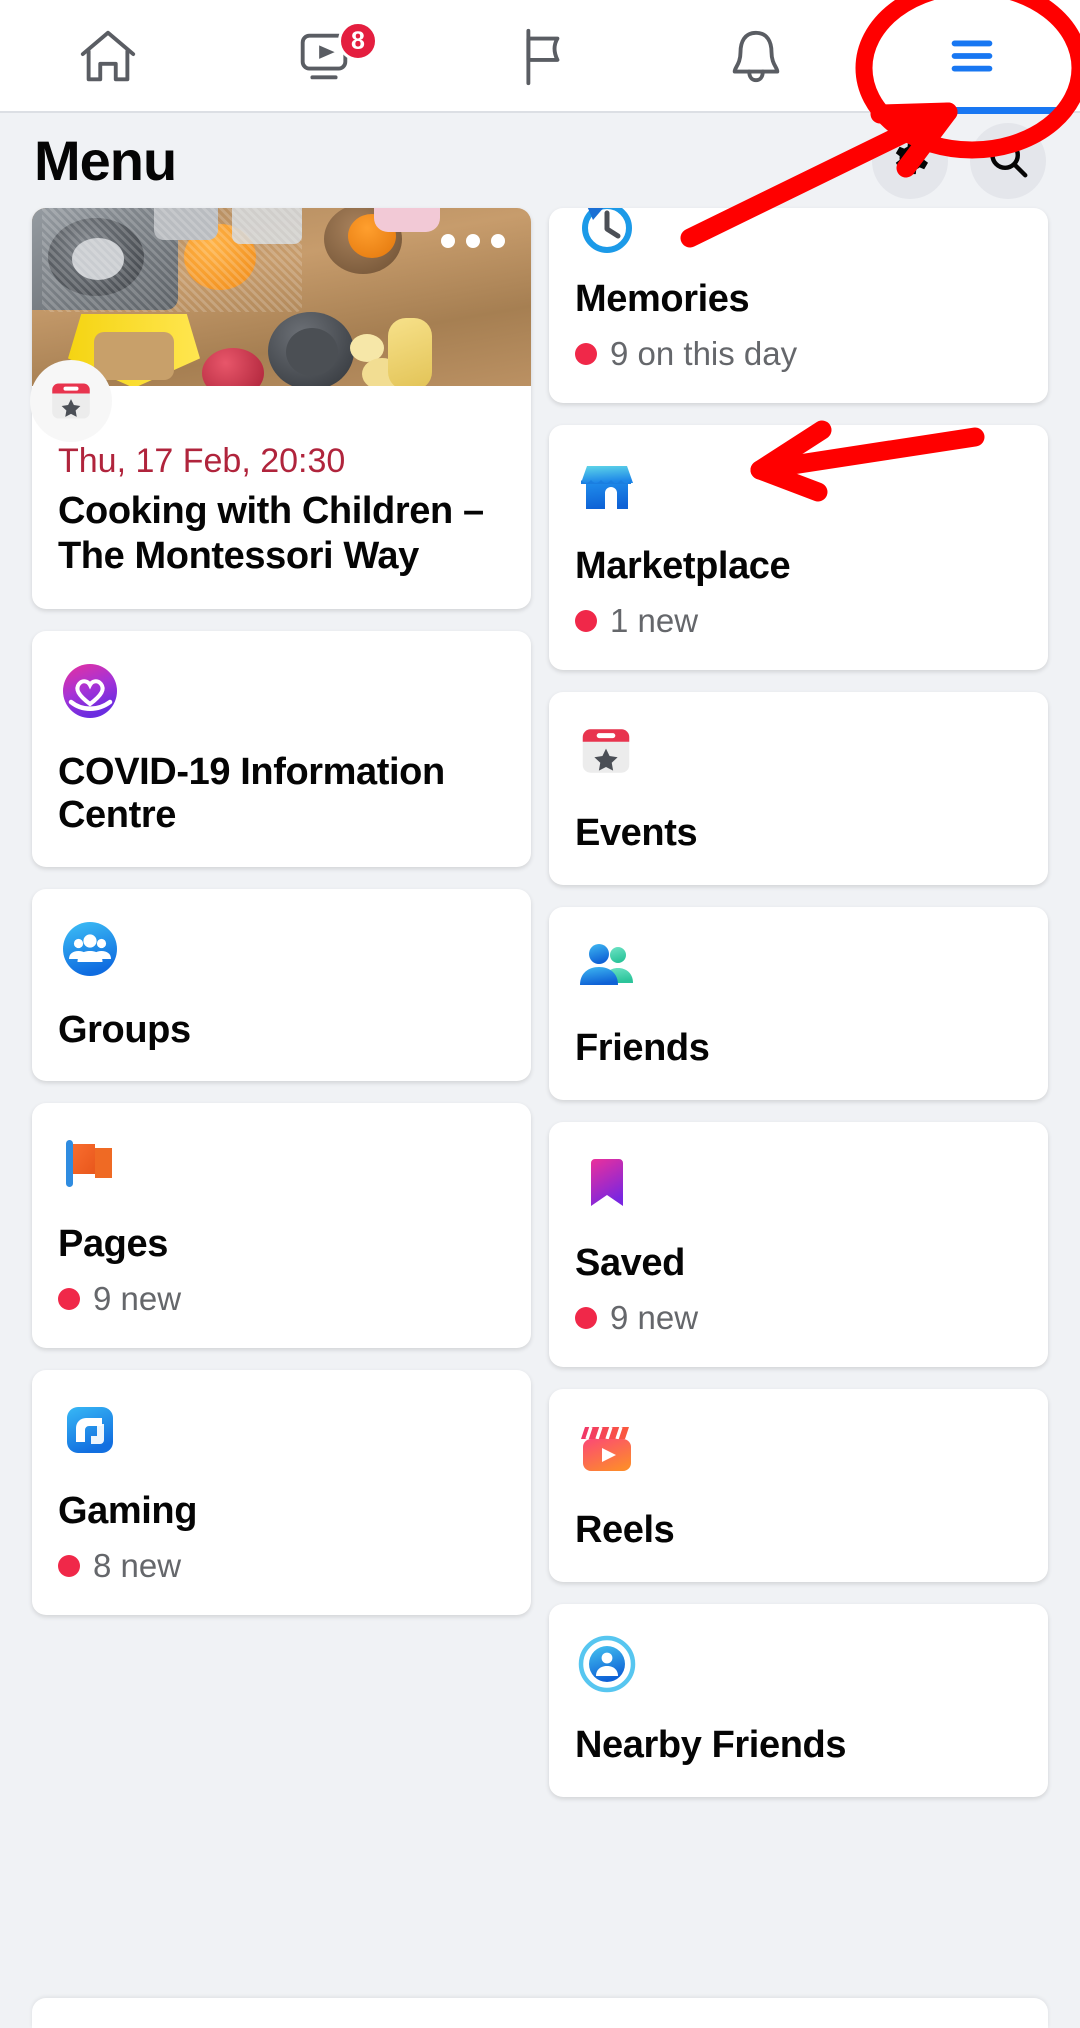 The width and height of the screenshot is (1080, 2028). What do you see at coordinates (128, 1511) in the screenshot?
I see `menu-card-label: Gaming` at bounding box center [128, 1511].